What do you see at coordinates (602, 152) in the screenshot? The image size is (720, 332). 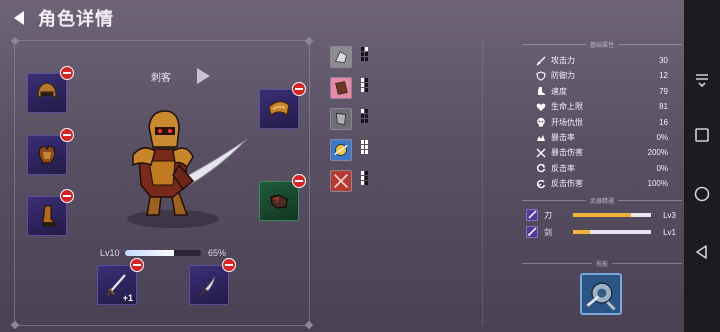 I see `stat-row: 暴击伤害 200%` at bounding box center [602, 152].